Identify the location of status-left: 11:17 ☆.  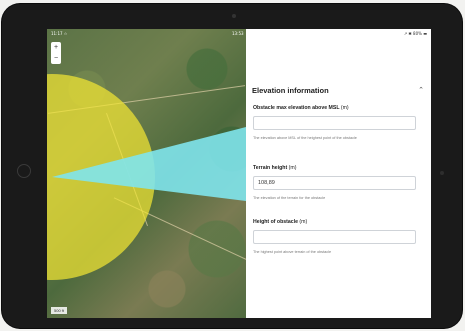
(59, 33).